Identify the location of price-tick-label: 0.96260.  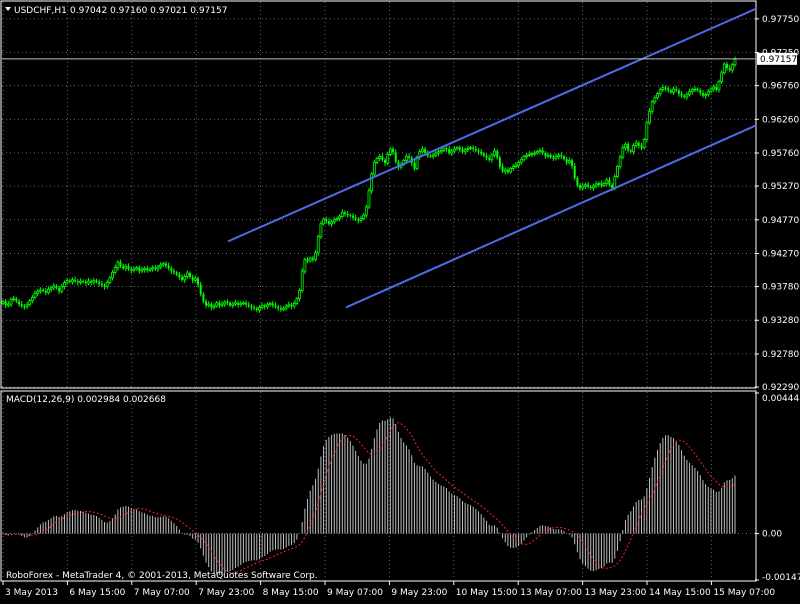
(780, 120).